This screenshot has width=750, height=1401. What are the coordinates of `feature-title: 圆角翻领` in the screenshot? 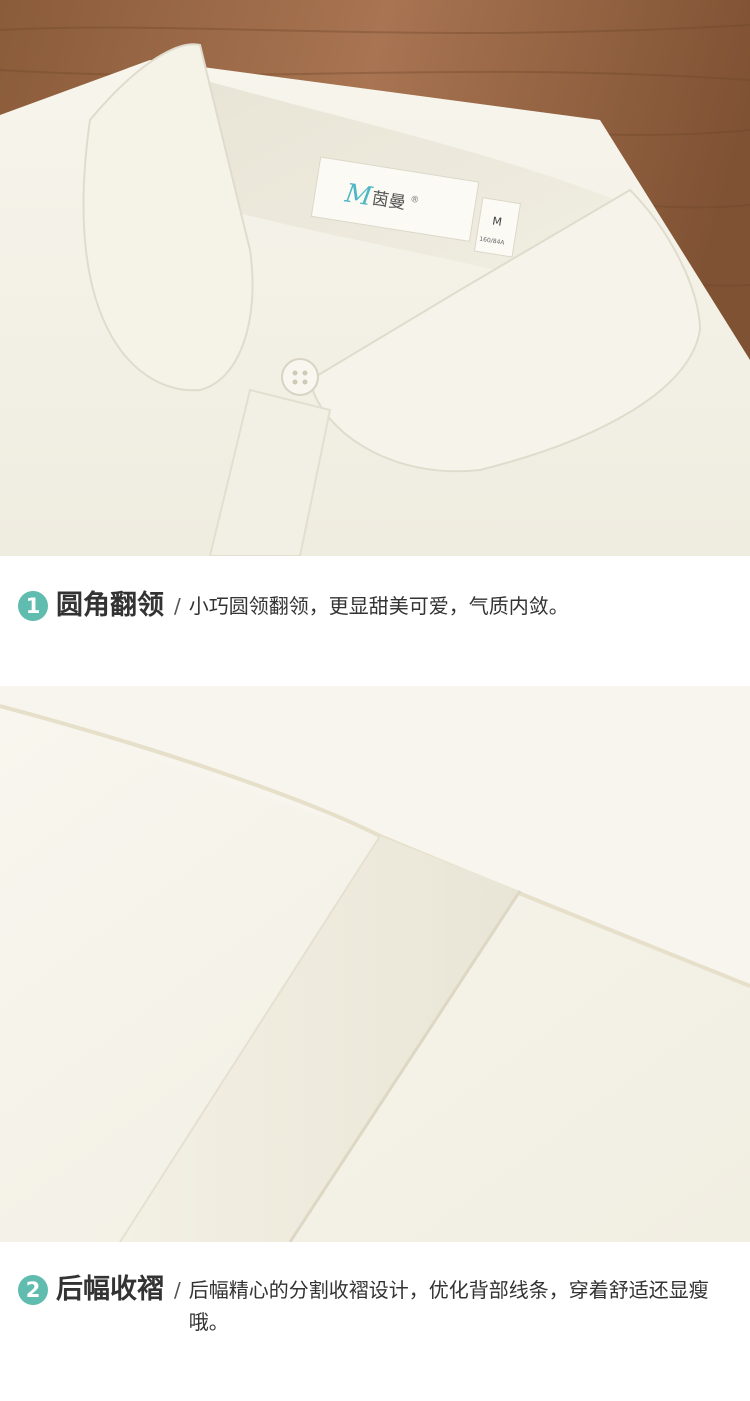 It's located at (110, 605).